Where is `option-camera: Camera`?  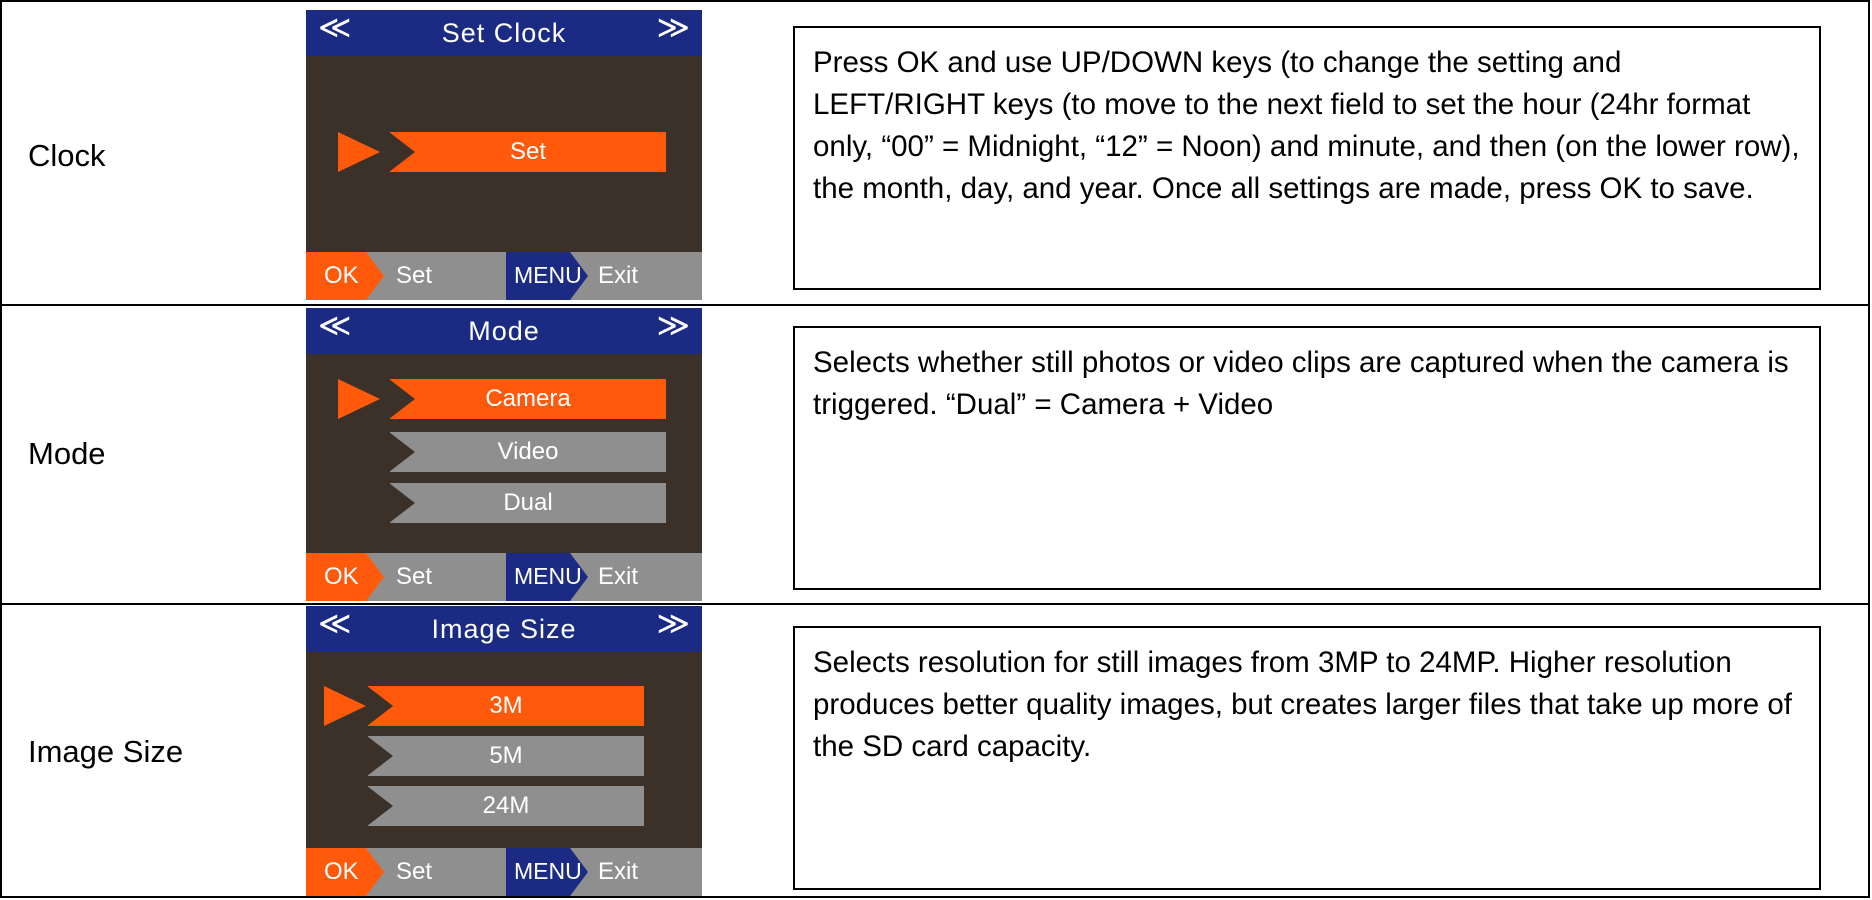
option-camera: Camera is located at coordinates (527, 399).